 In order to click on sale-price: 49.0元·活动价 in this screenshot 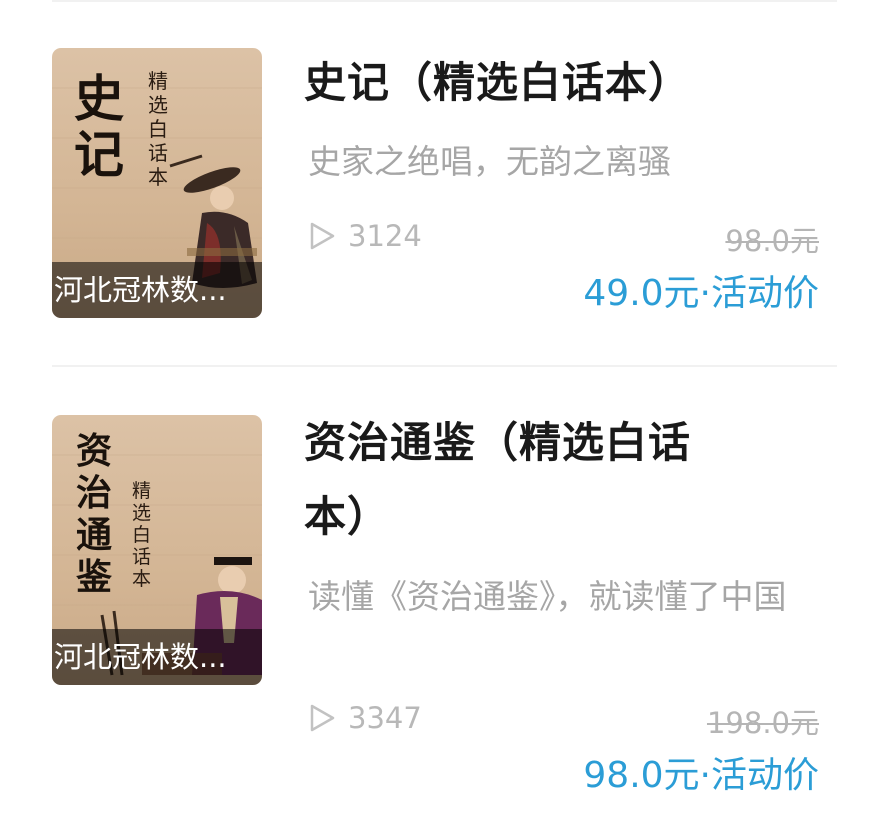, I will do `click(701, 293)`.